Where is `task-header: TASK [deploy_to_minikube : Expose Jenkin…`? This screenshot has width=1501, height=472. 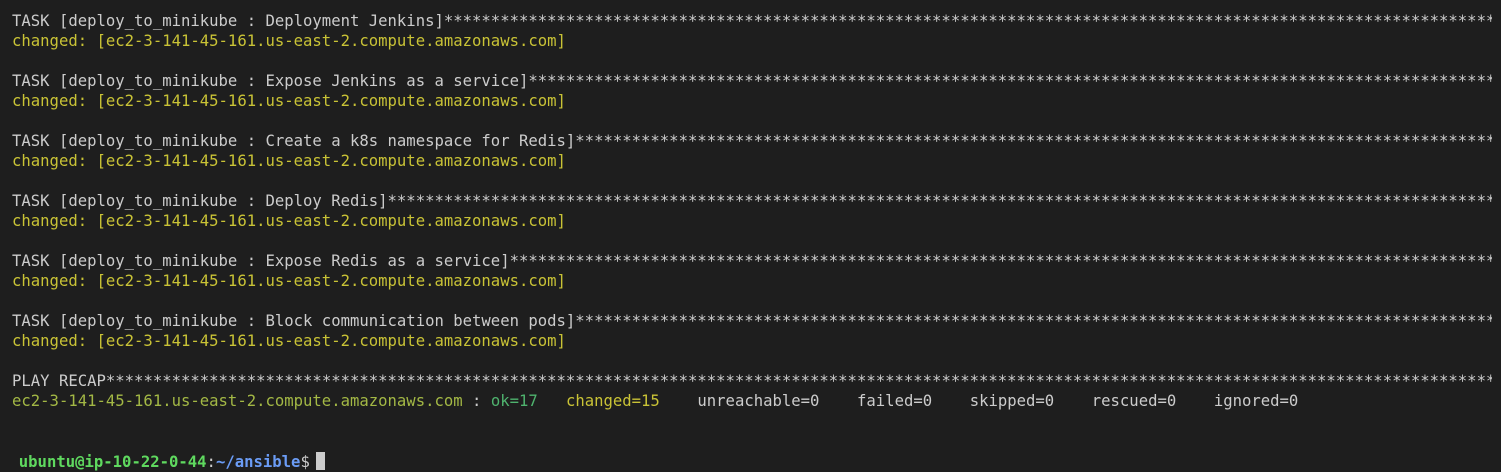 task-header: TASK [deploy_to_minikube : Expose Jenkin… is located at coordinates (752, 81).